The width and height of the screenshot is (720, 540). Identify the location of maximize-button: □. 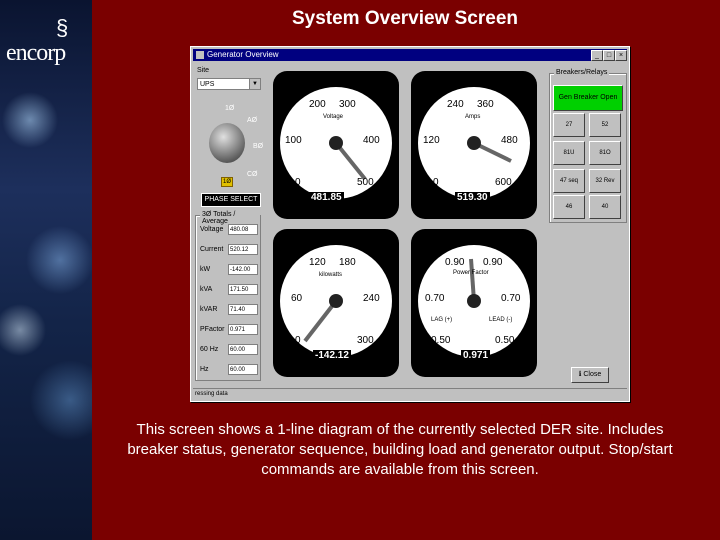
(609, 55).